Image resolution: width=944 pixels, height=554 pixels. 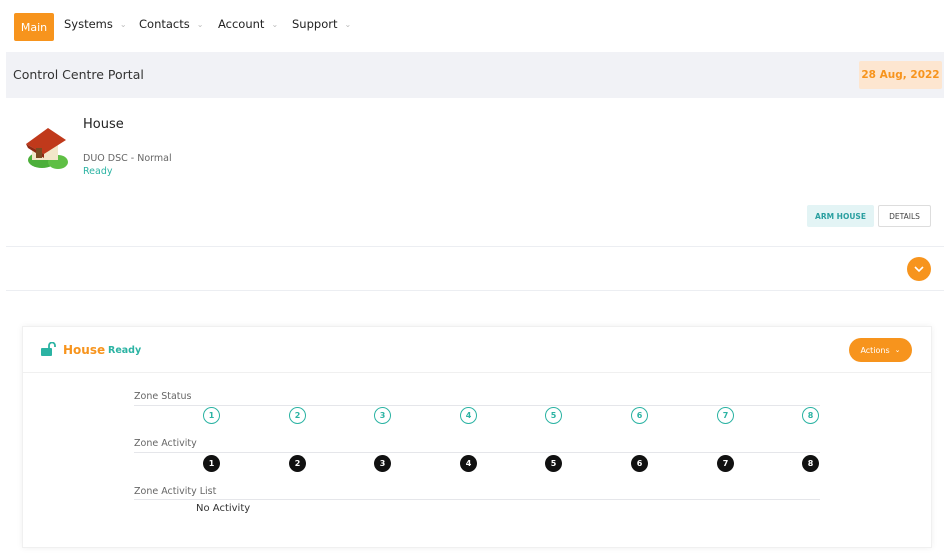 What do you see at coordinates (297, 415) in the screenshot?
I see `zone-status-2: 2` at bounding box center [297, 415].